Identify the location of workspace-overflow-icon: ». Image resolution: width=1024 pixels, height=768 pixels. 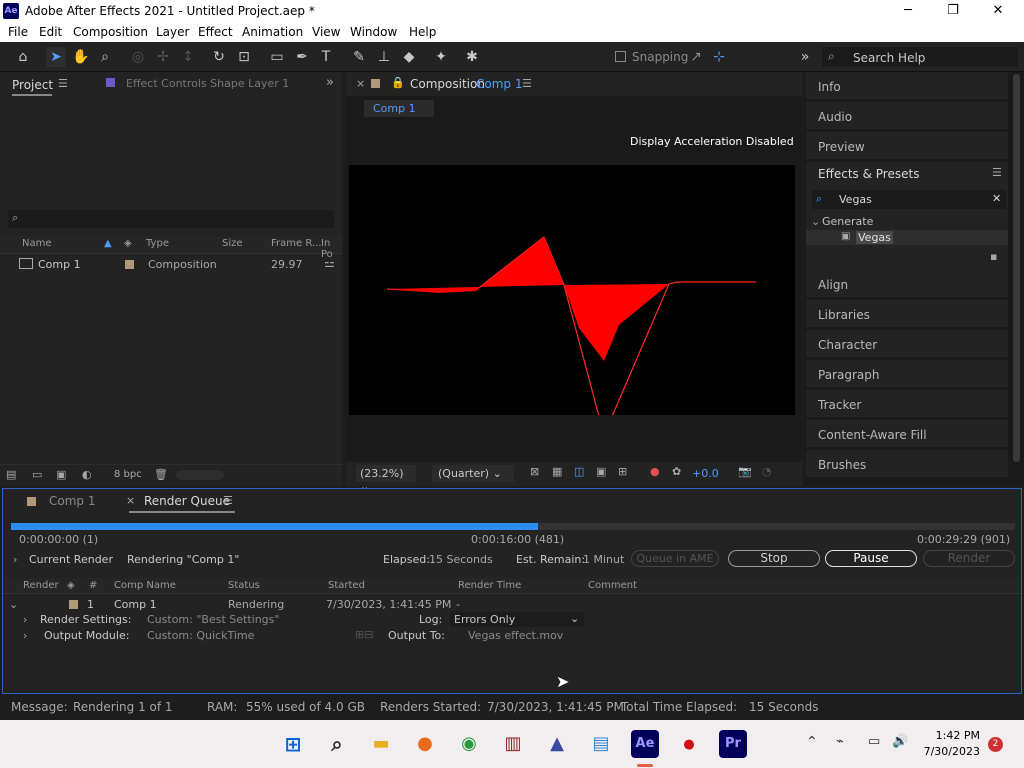
(805, 57).